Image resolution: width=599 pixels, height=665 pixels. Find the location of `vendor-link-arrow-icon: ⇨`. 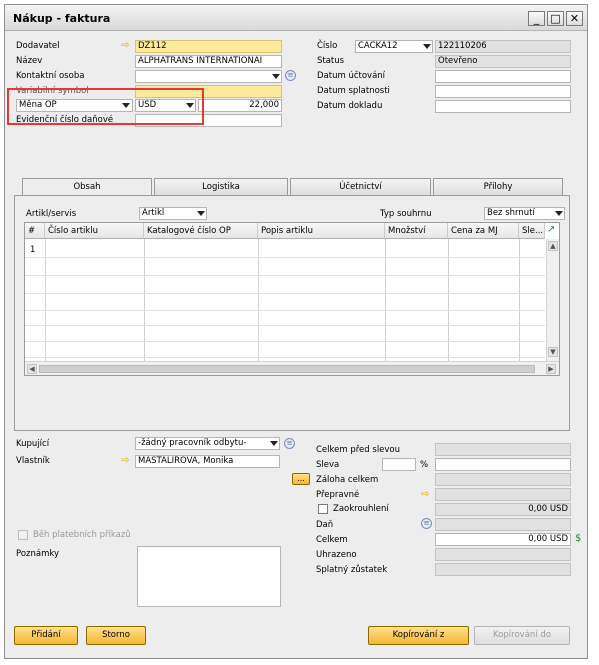

vendor-link-arrow-icon: ⇨ is located at coordinates (125, 45).